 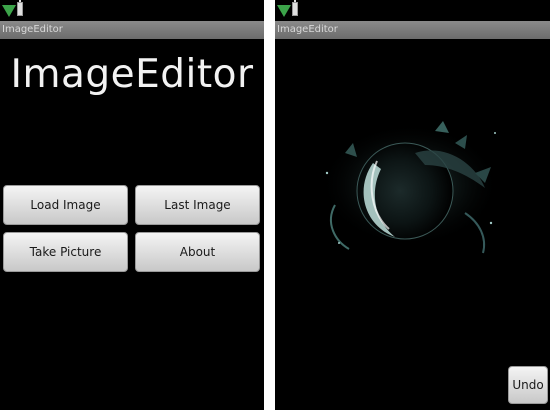 I want to click on about-button: About, so click(x=197, y=252).